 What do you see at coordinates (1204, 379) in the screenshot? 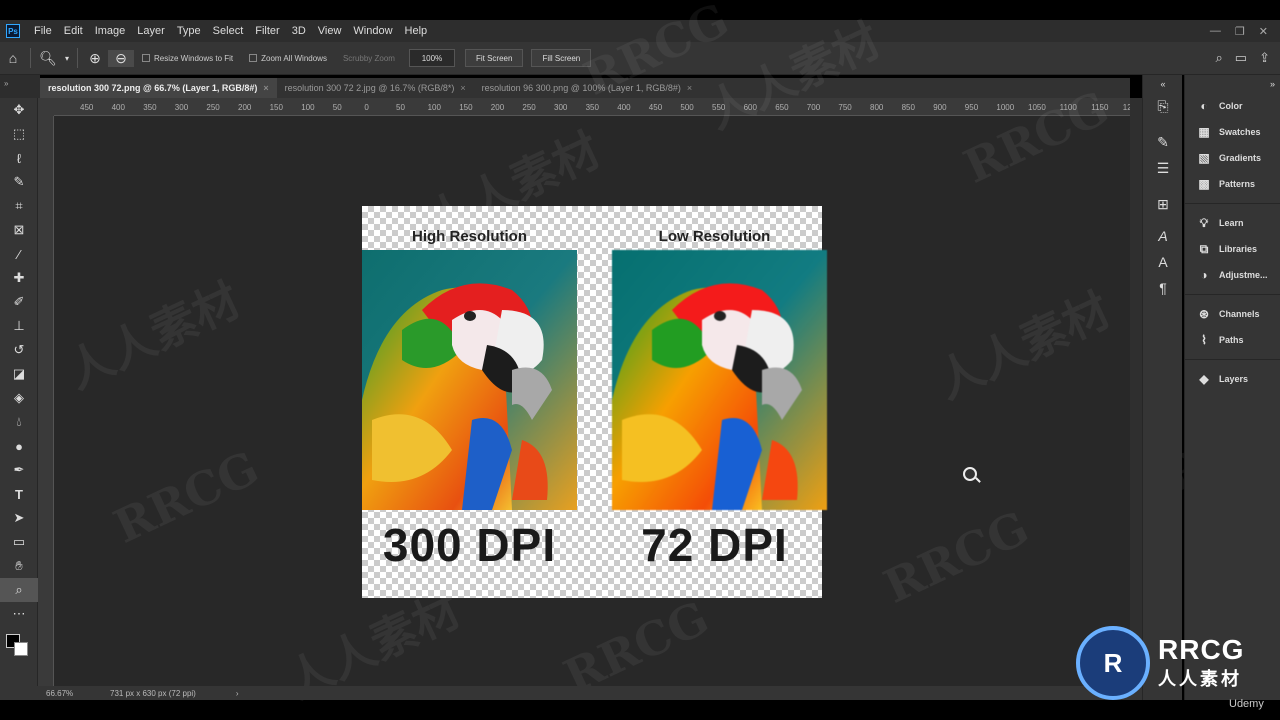
I see `layers-icon: ◆` at bounding box center [1204, 379].